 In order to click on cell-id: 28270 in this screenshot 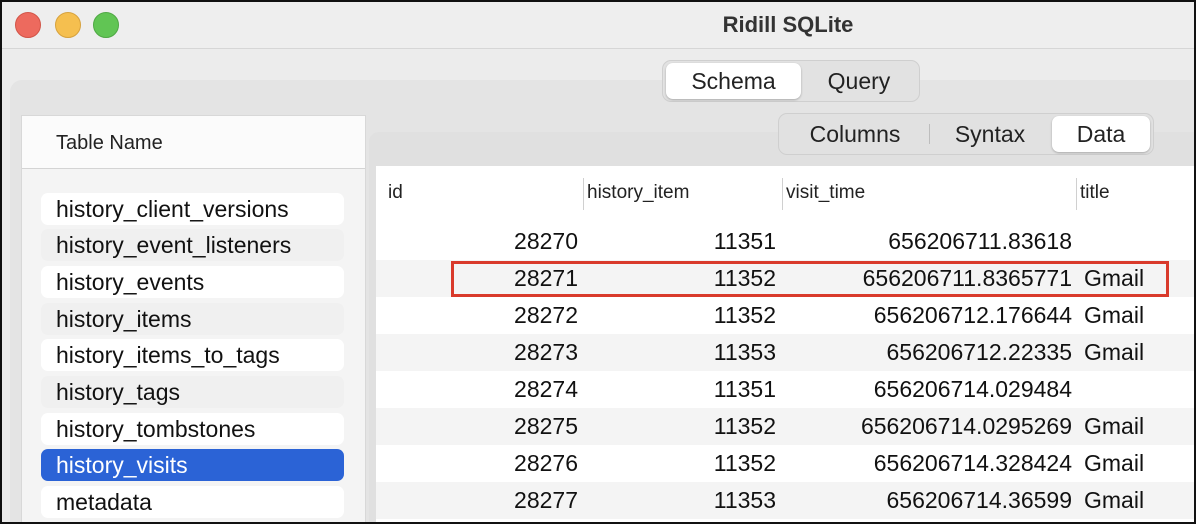, I will do `click(546, 241)`.